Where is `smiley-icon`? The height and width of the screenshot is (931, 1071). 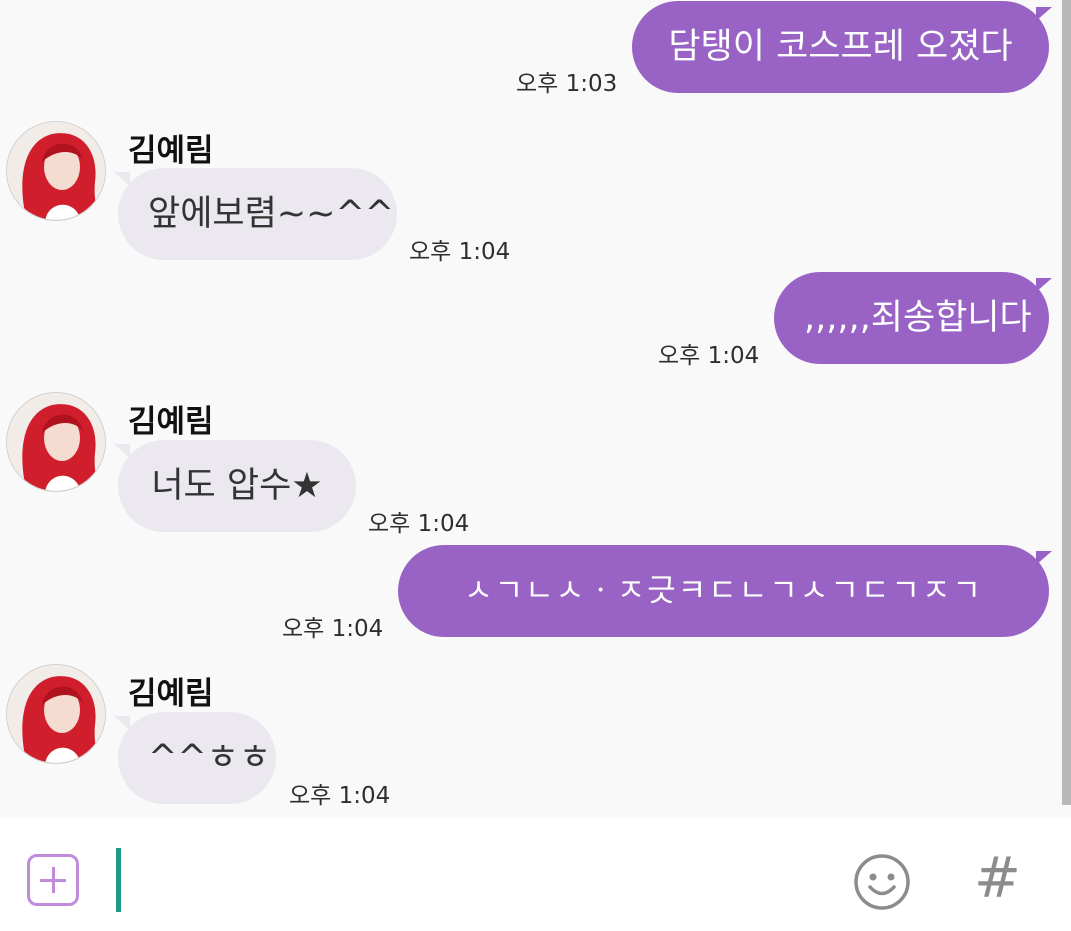 smiley-icon is located at coordinates (882, 882).